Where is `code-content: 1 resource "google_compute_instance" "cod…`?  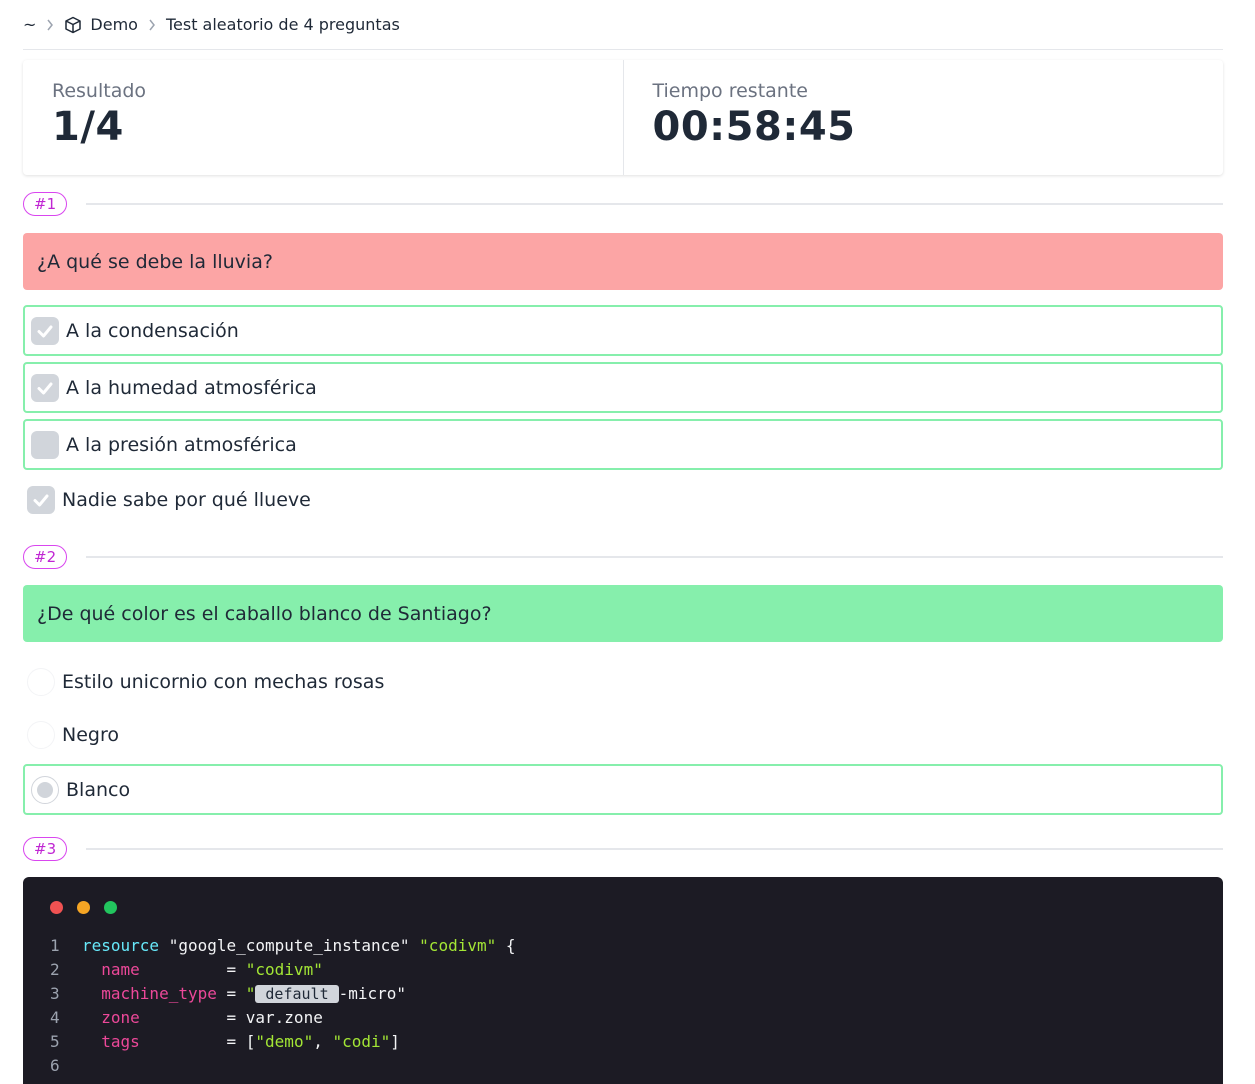 code-content: 1 resource "google_compute_instance" "cod… is located at coordinates (623, 1006).